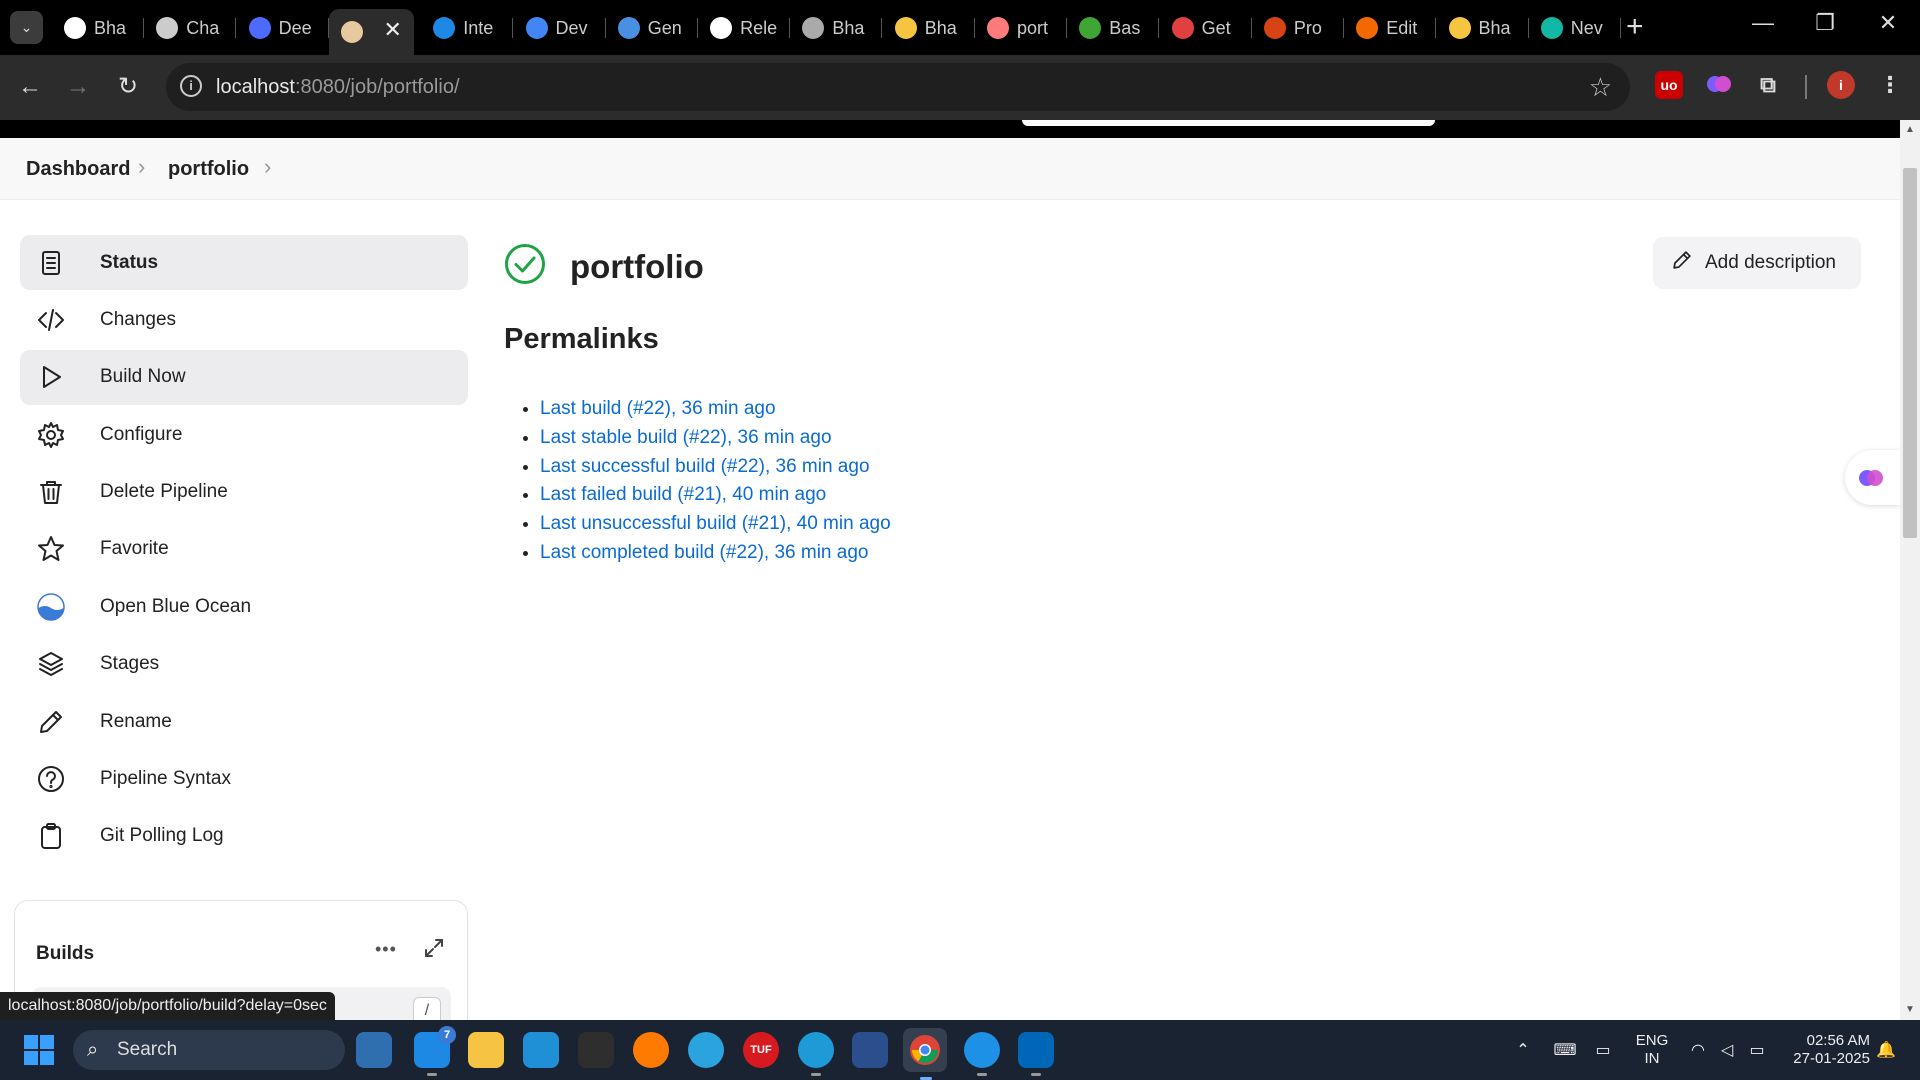  What do you see at coordinates (1841, 85) in the screenshot?
I see `profile-avatar: i` at bounding box center [1841, 85].